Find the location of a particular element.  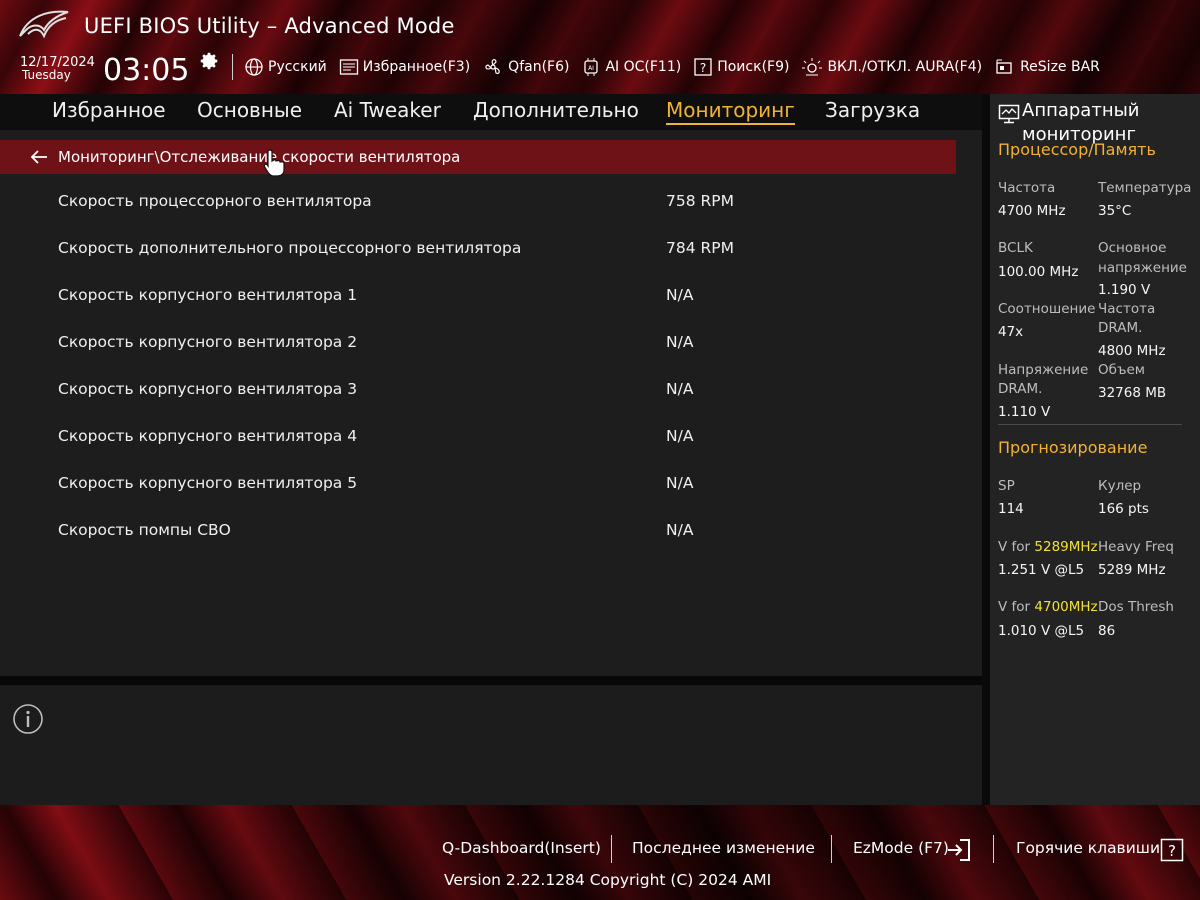

aura-icon is located at coordinates (812, 67).